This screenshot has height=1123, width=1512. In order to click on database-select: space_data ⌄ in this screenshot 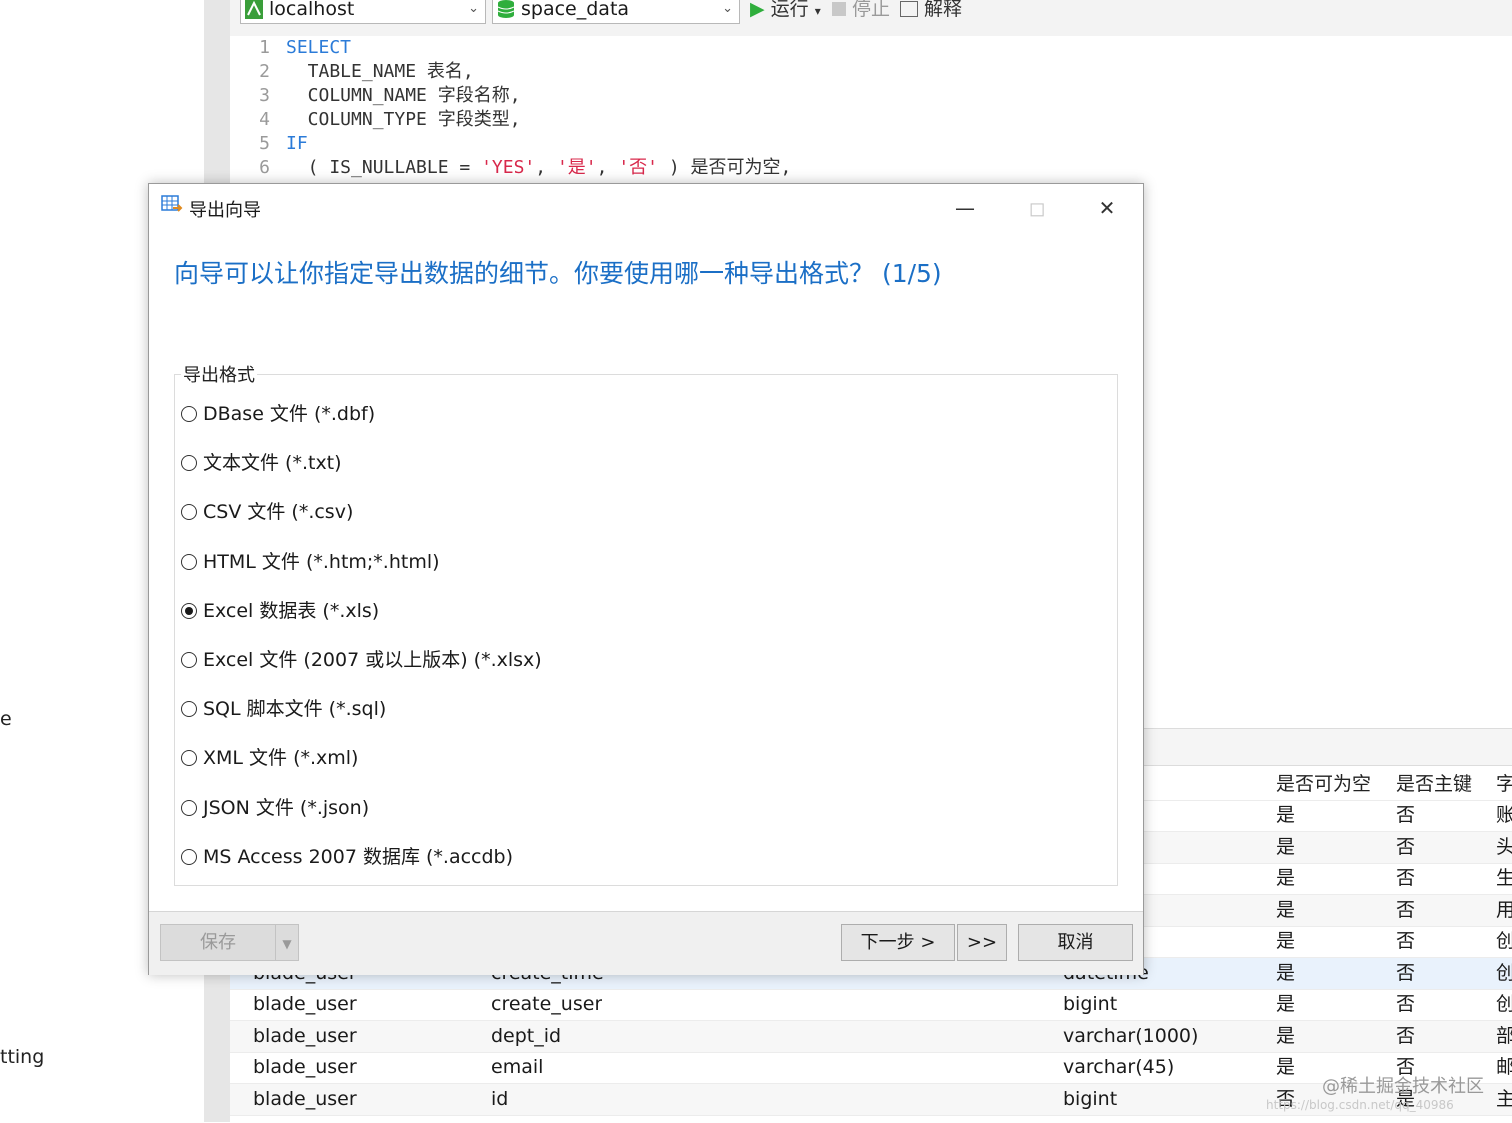, I will do `click(616, 12)`.